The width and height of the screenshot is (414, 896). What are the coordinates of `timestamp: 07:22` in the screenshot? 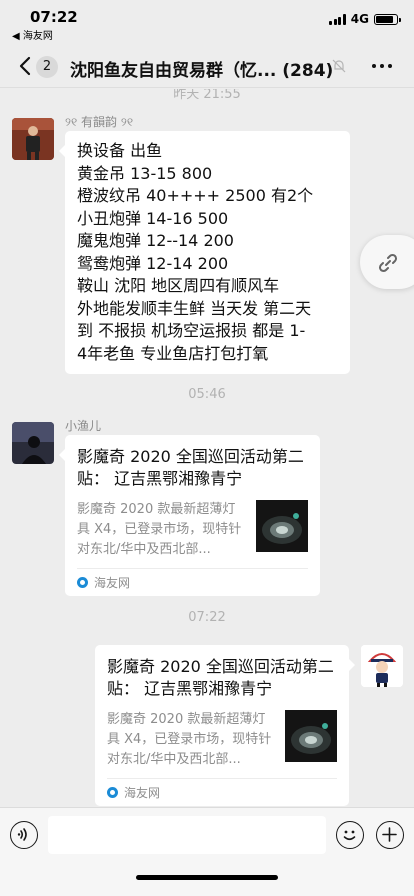 It's located at (207, 617).